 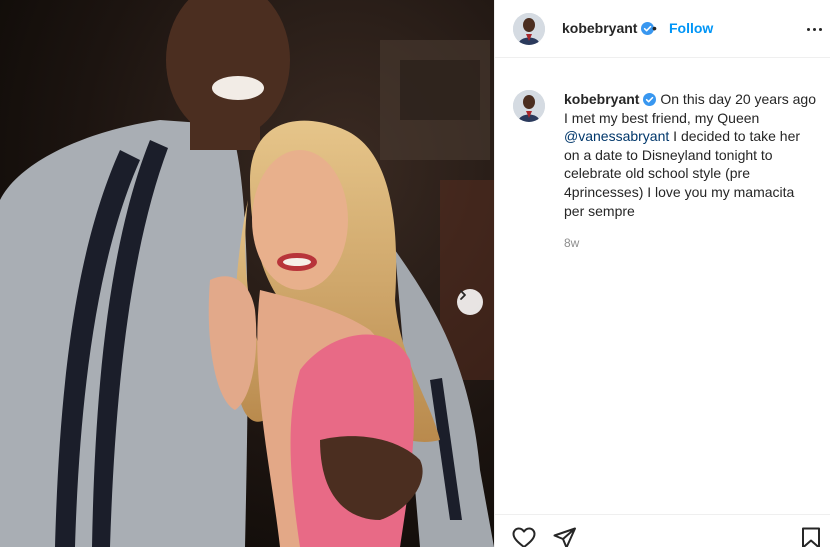 I want to click on author-avatar, so click(x=529, y=29).